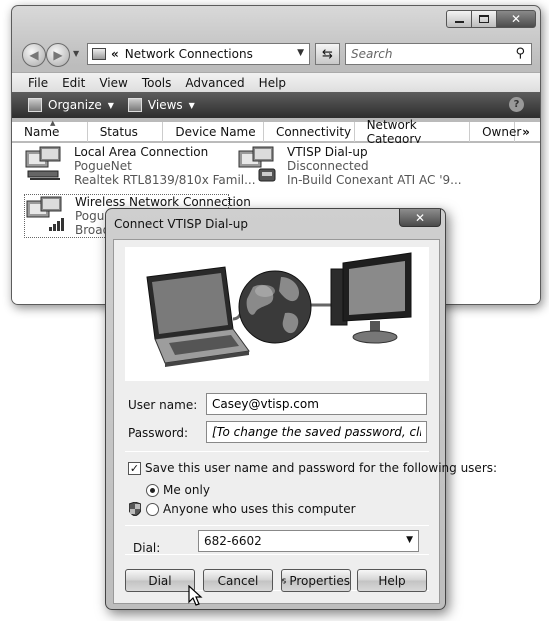  I want to click on address-dropdown-icon: ▼, so click(300, 53).